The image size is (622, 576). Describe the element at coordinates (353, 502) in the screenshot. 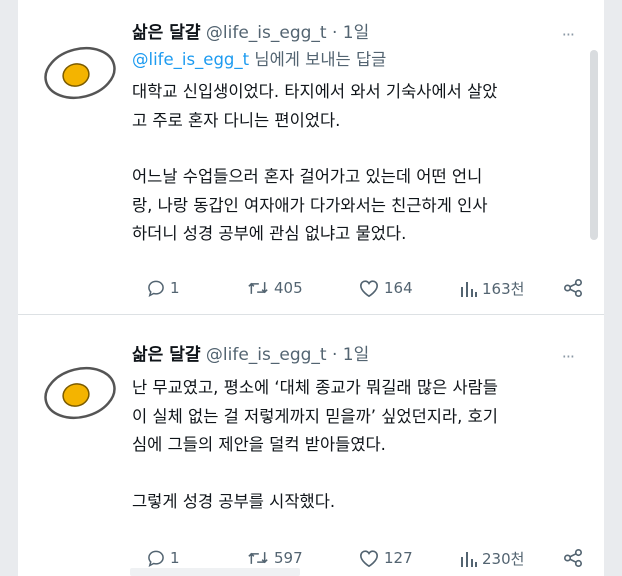

I see `paragraph: 그렇게 성경 공부를 시작했다.` at that location.